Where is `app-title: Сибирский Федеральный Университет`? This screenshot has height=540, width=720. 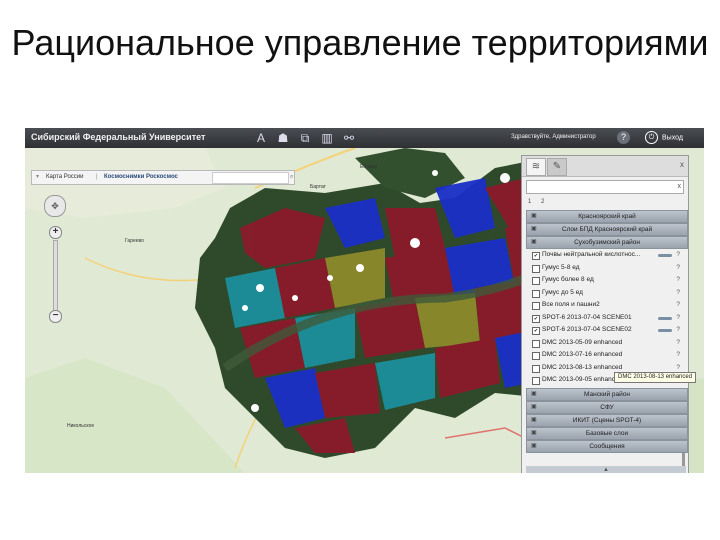
app-title: Сибирский Федеральный Университет is located at coordinates (118, 137).